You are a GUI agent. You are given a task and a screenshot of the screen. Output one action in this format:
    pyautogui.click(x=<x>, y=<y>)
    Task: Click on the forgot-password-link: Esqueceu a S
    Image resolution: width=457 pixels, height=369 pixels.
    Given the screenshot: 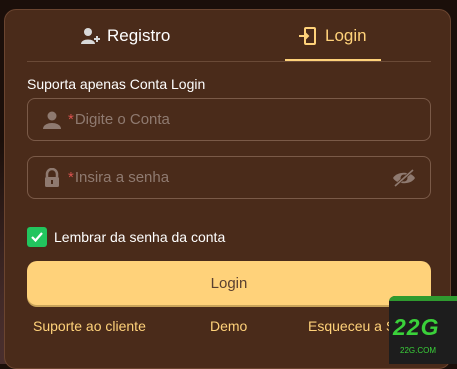 What is the action you would take?
    pyautogui.click(x=351, y=326)
    